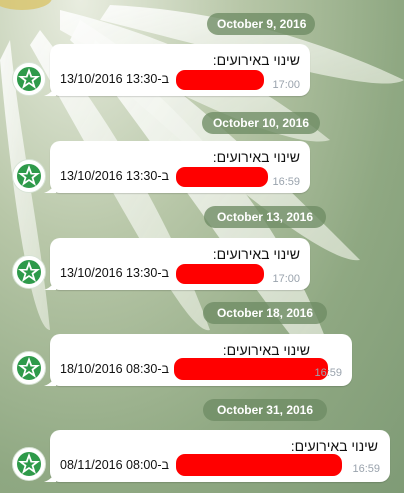  Describe the element at coordinates (261, 24) in the screenshot. I see `date-separator: October 9, 2016` at that location.